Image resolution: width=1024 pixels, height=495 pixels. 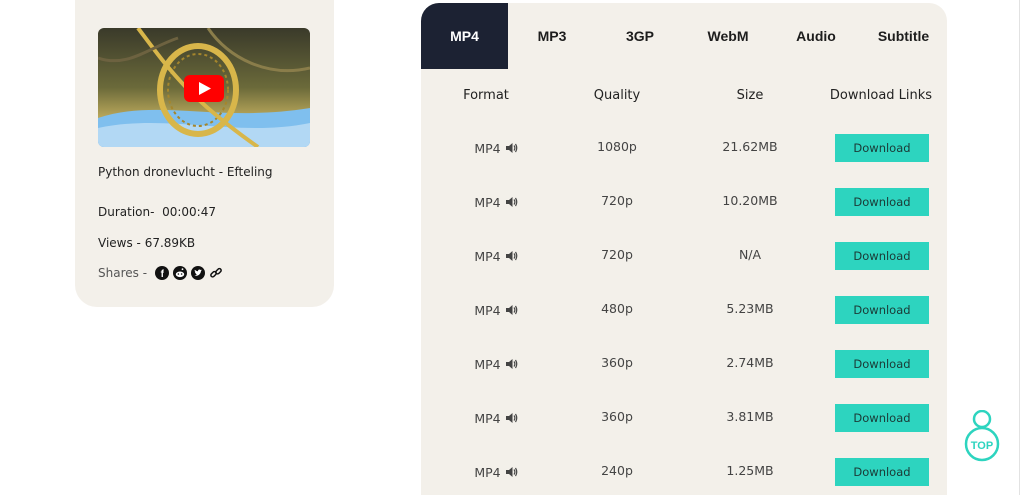 I want to click on youtube-play-icon, so click(x=204, y=88).